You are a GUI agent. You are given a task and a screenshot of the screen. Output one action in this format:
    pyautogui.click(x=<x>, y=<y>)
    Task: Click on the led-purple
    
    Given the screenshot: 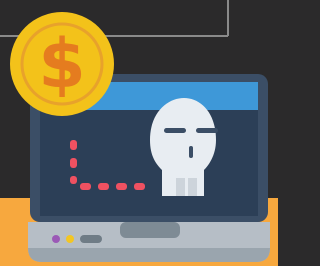 What is the action you would take?
    pyautogui.click(x=56, y=239)
    